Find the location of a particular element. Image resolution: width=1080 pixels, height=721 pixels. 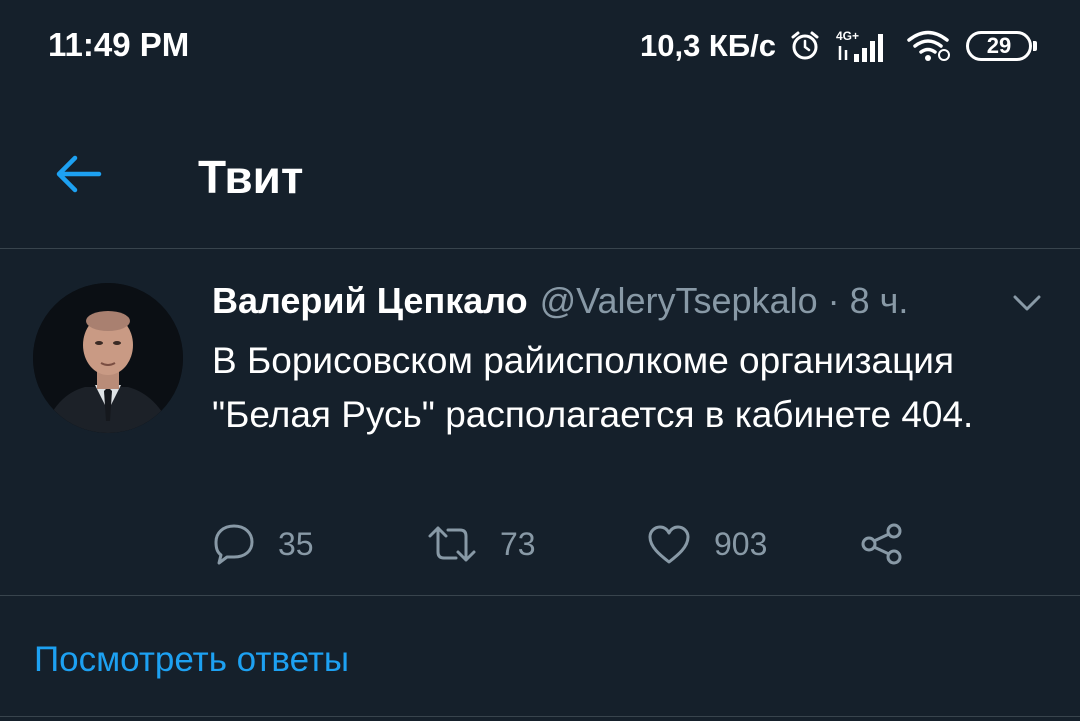

retweet-count: 73 is located at coordinates (518, 543).